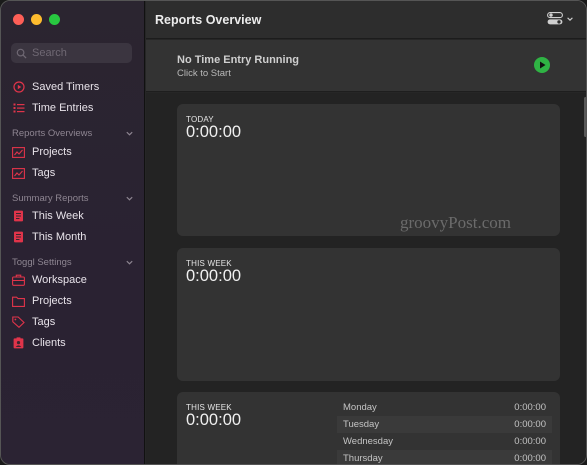  What do you see at coordinates (18, 108) in the screenshot?
I see `list-icon` at bounding box center [18, 108].